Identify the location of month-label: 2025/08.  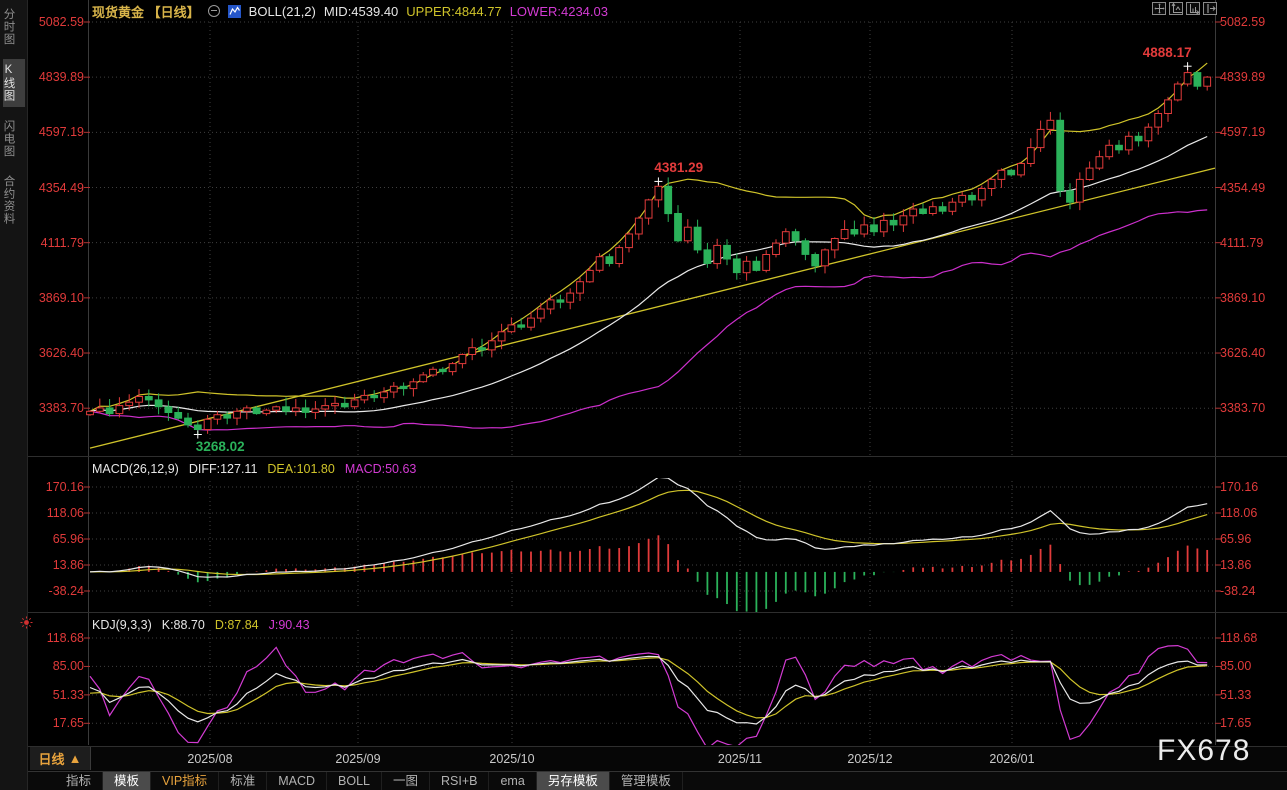
(210, 759).